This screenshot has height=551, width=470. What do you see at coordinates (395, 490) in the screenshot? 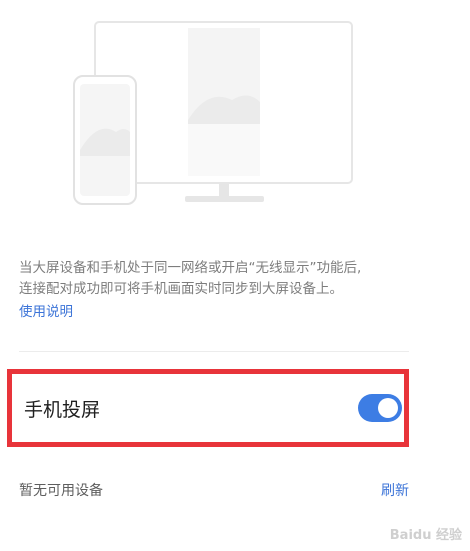
I see `refresh-button: 刷新` at bounding box center [395, 490].